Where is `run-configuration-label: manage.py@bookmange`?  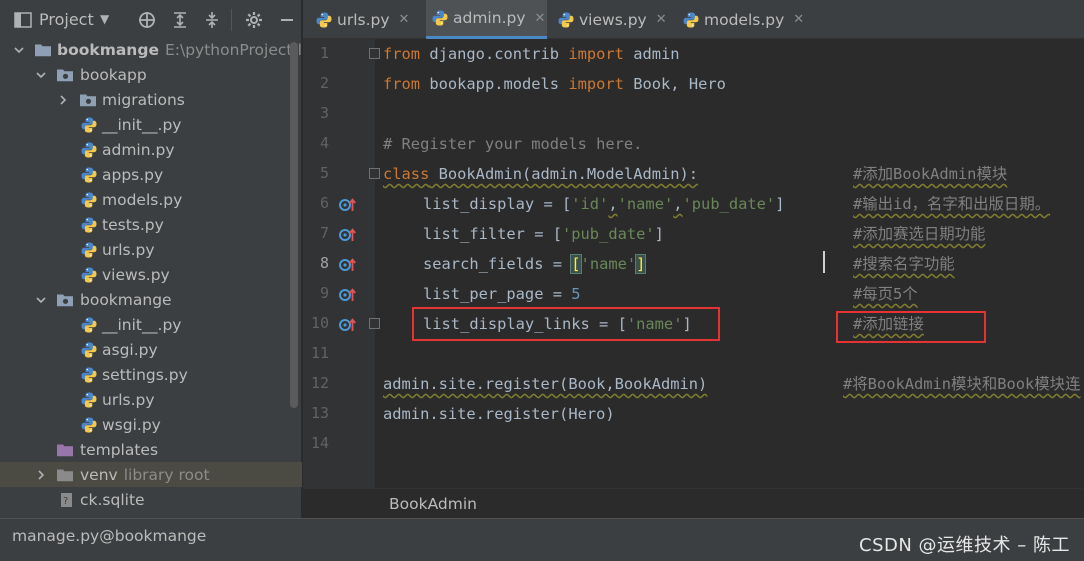 run-configuration-label: manage.py@bookmange is located at coordinates (109, 536).